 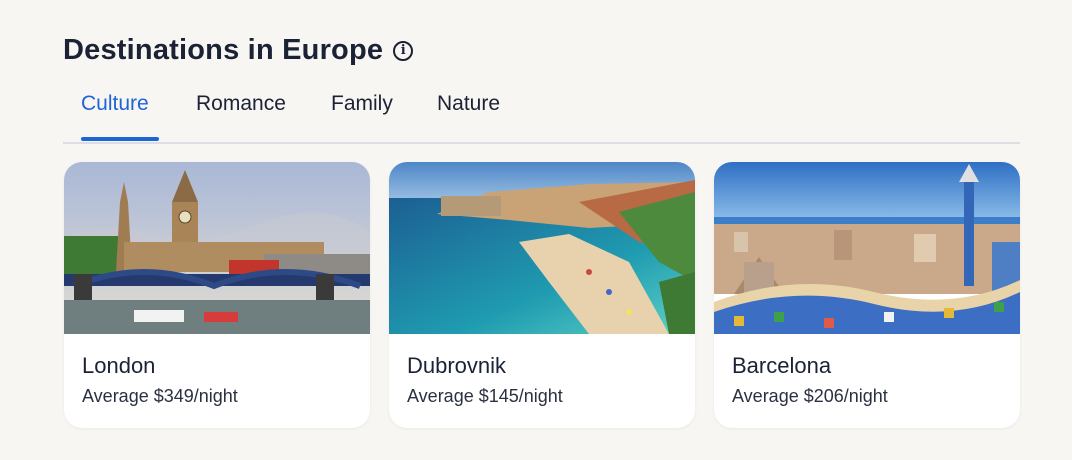 What do you see at coordinates (541, 116) in the screenshot?
I see `category-tabs: Culture Romance Family Nature` at bounding box center [541, 116].